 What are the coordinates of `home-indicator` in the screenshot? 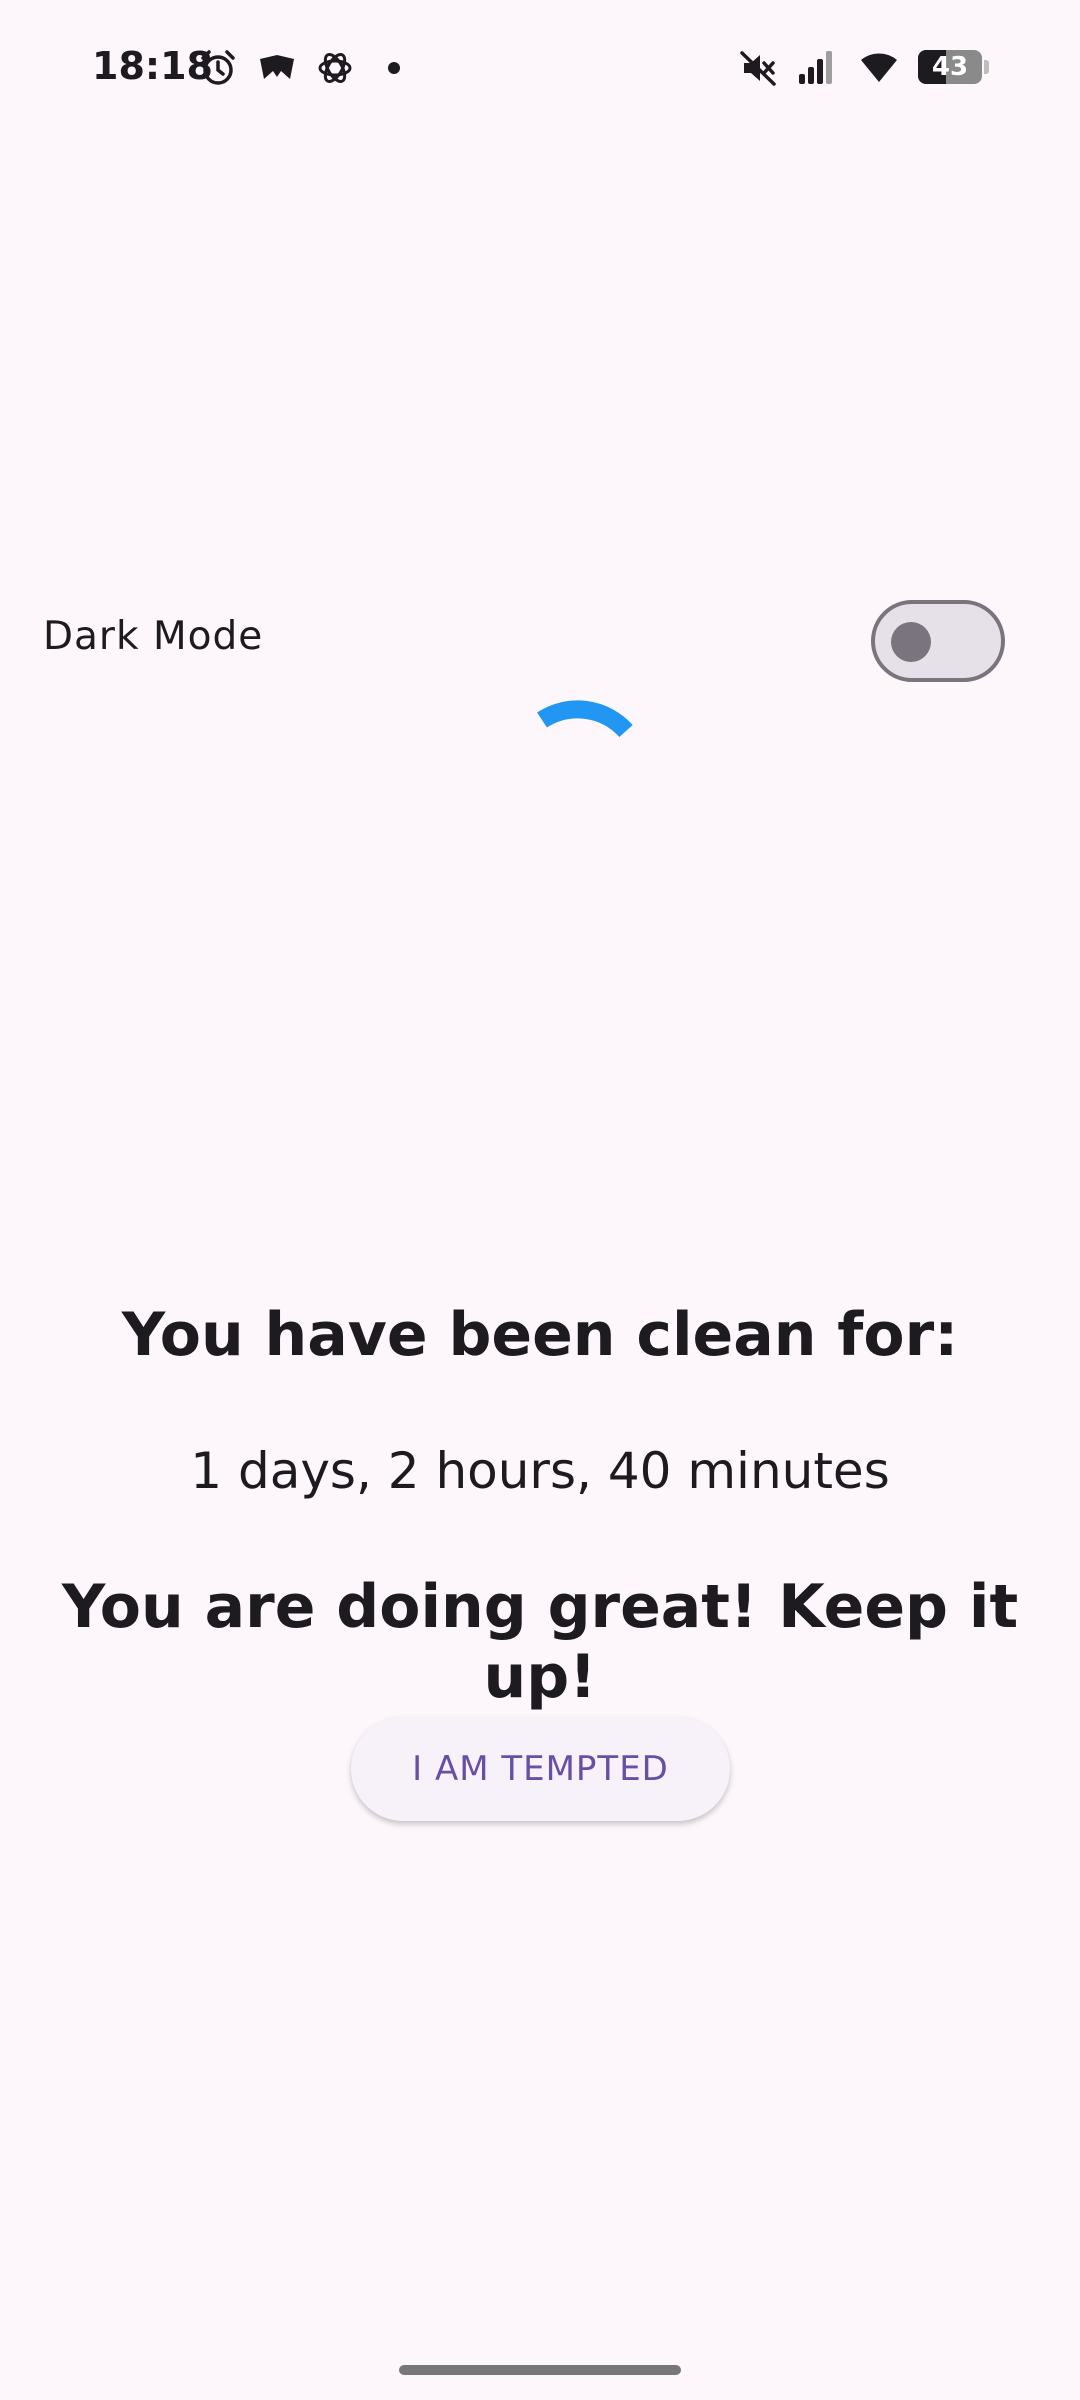 It's located at (540, 2370).